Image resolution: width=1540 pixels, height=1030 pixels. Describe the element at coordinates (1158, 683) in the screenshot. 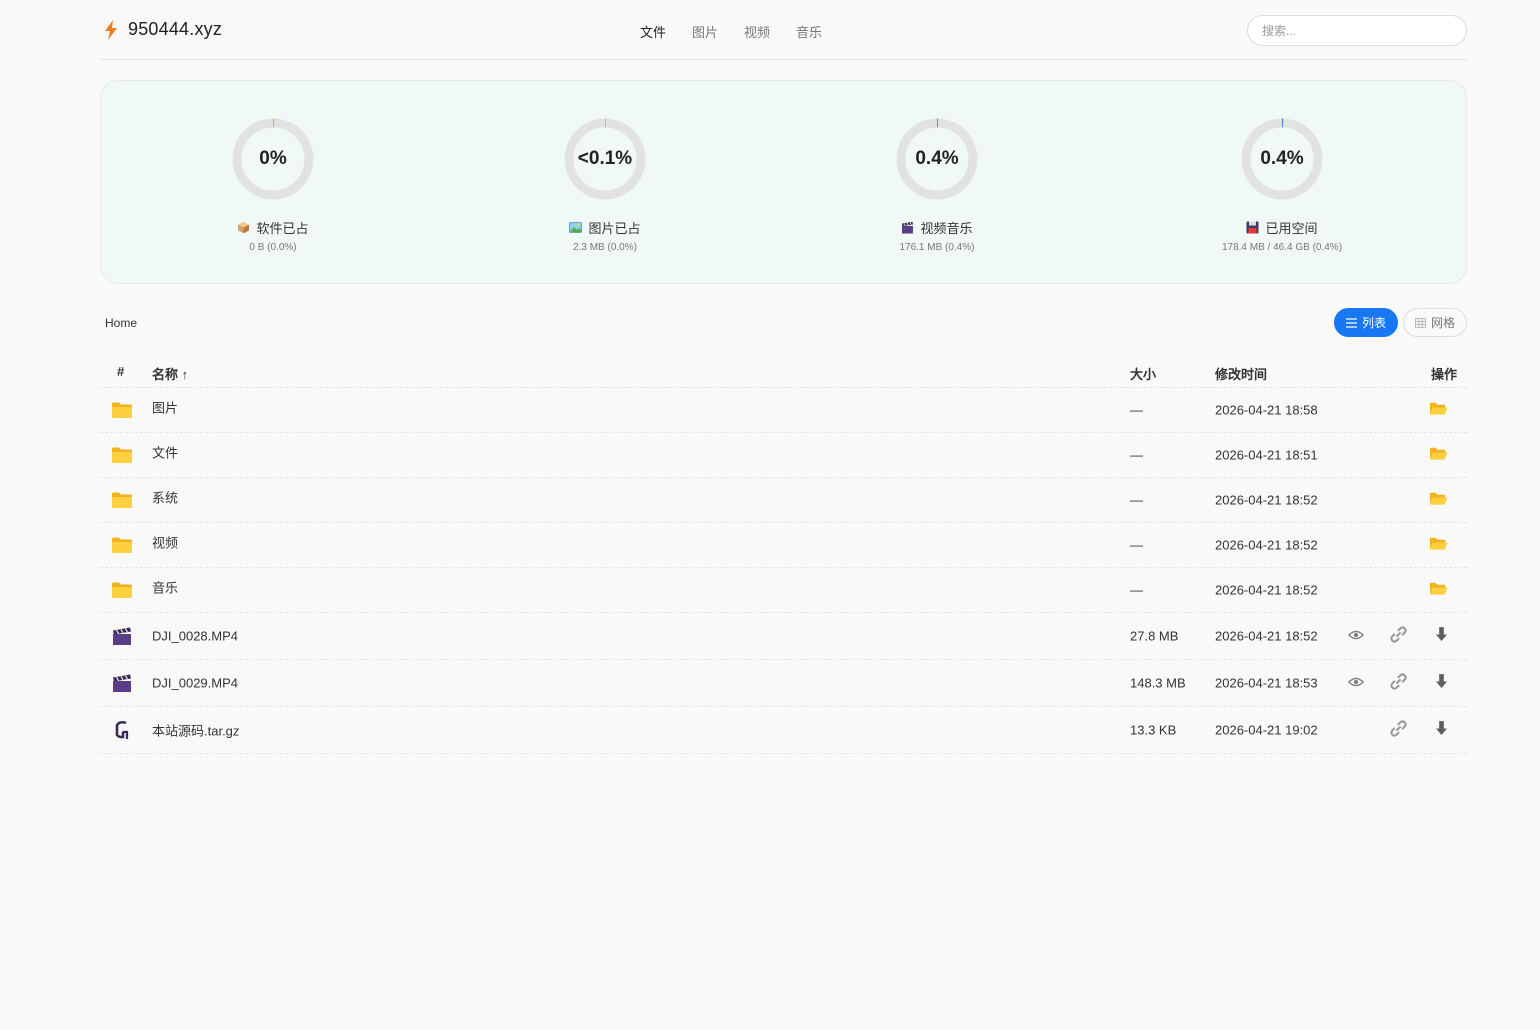

I see `file-size: 148.3 MB` at that location.